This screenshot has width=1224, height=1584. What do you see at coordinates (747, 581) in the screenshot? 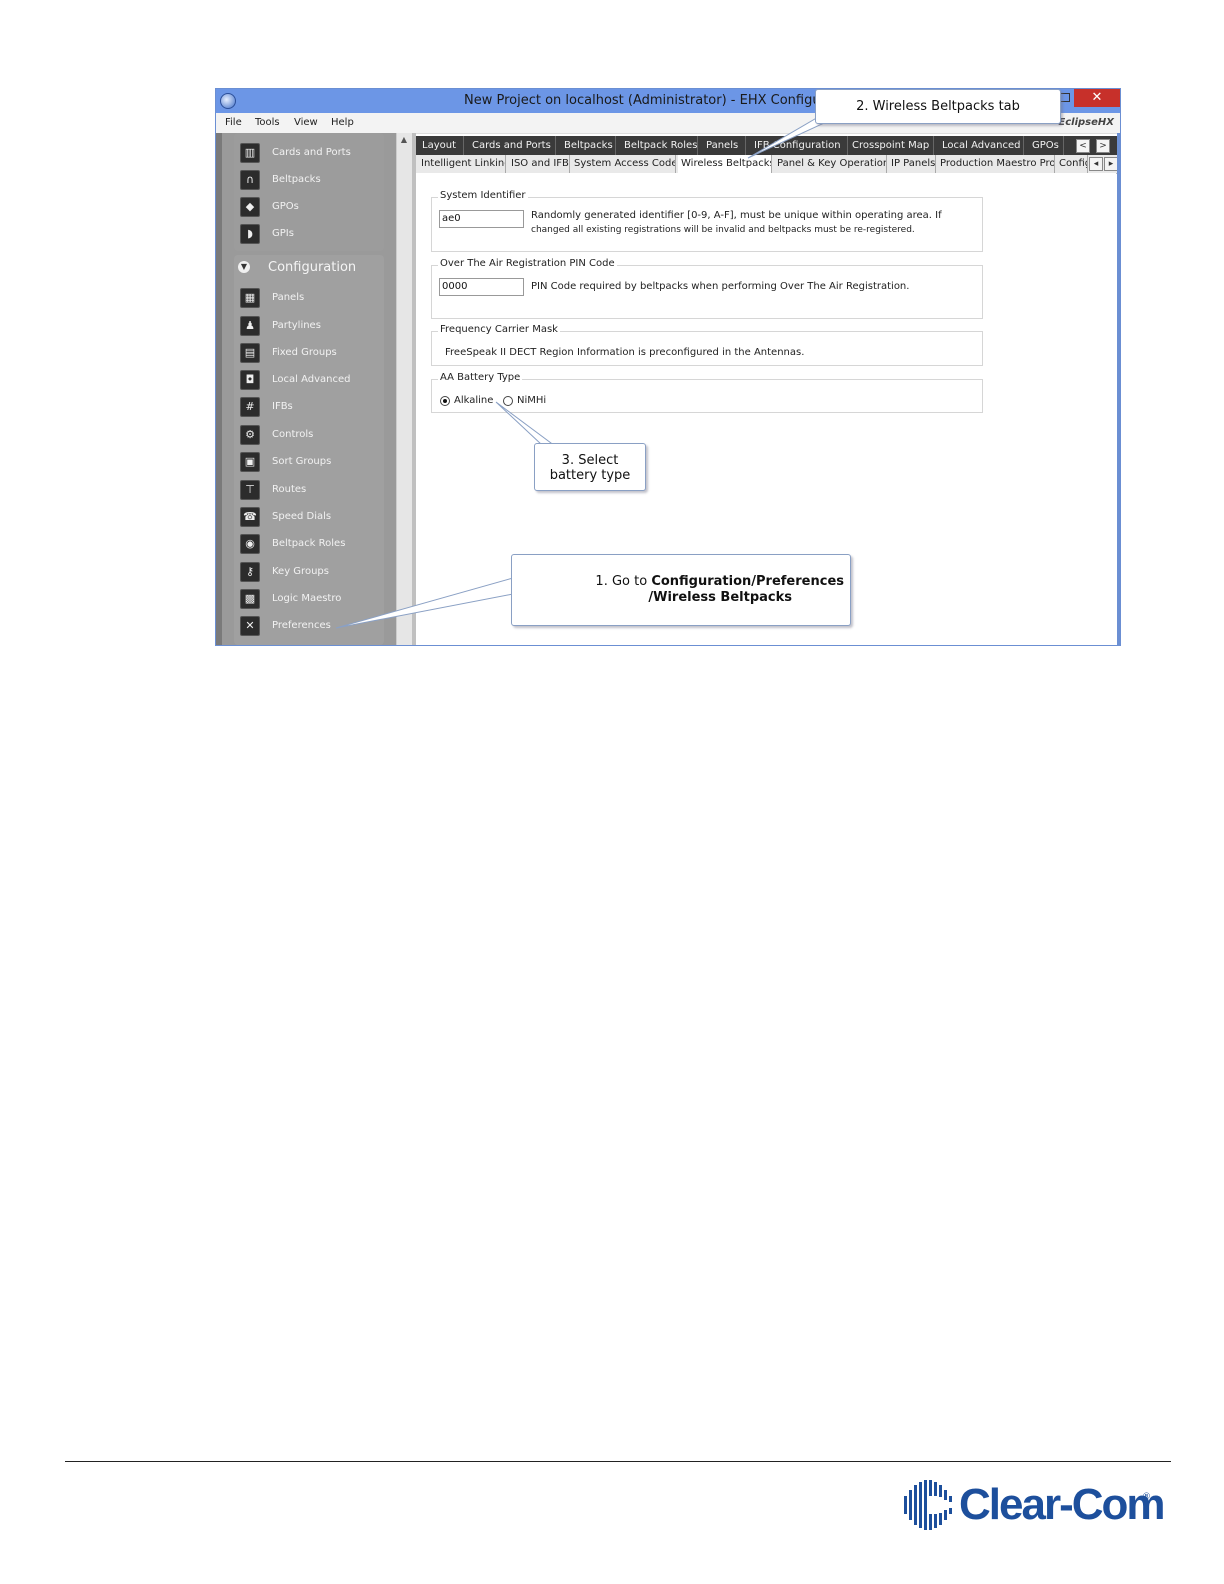
I see `callout-1-bold-1: Configuration/Preferences` at bounding box center [747, 581].